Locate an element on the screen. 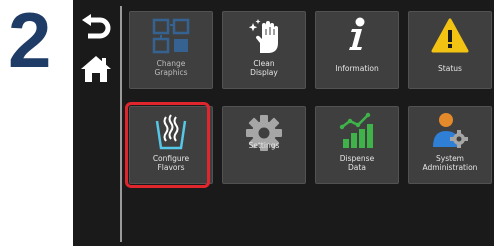 The width and height of the screenshot is (494, 246). return-arrow-icon is located at coordinates (96, 26).